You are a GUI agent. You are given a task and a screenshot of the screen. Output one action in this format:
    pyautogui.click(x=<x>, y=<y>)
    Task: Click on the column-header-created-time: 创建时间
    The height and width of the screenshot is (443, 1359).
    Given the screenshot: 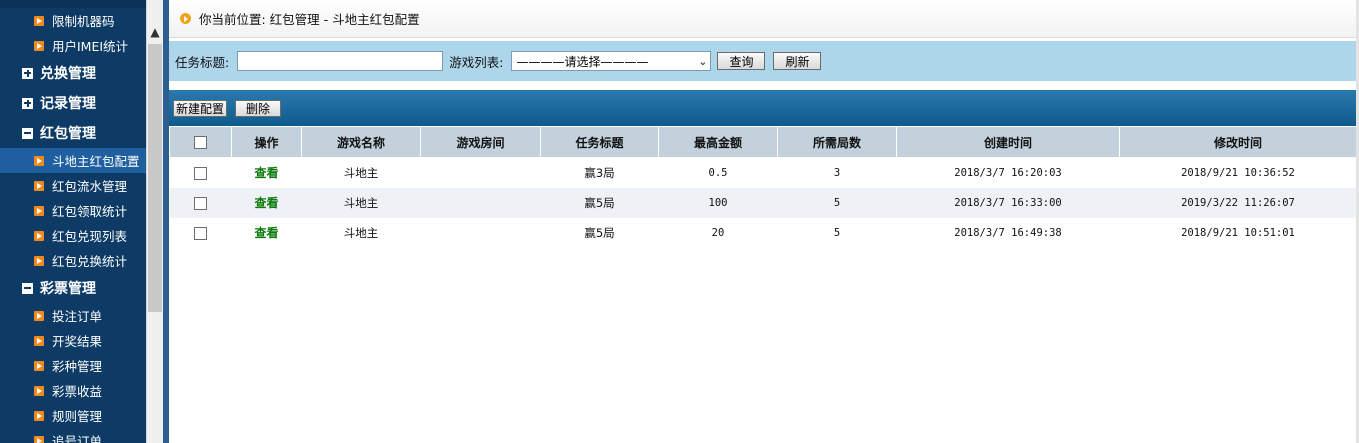 What is the action you would take?
    pyautogui.click(x=1008, y=142)
    